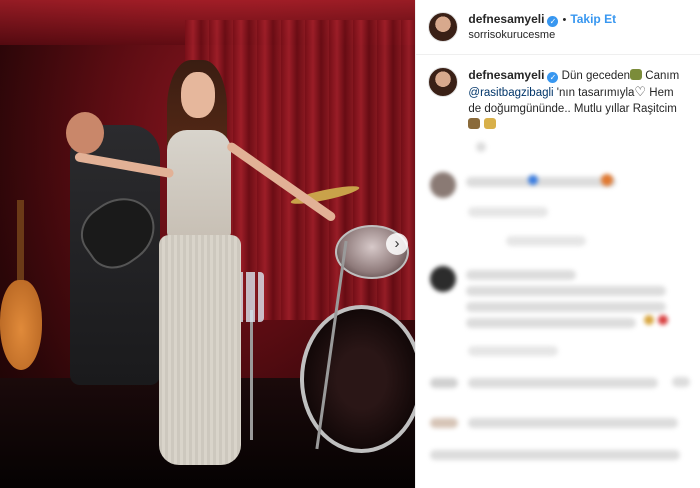  What do you see at coordinates (542, 35) in the screenshot?
I see `location-link: sorrisokurucesme` at bounding box center [542, 35].